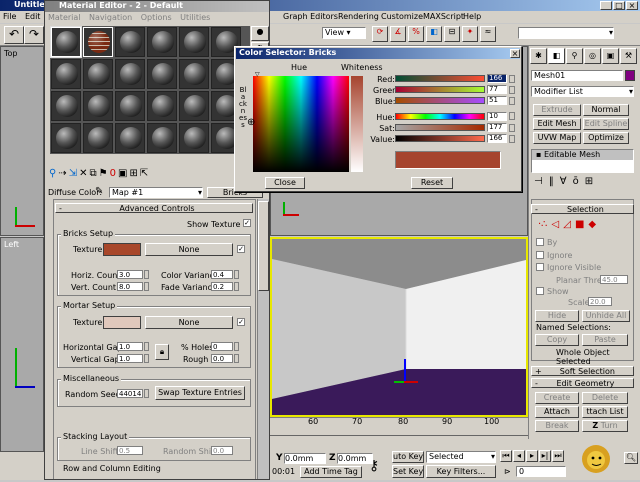  Describe the element at coordinates (589, 183) in the screenshot. I see `configure-icon: ⊞` at that location.